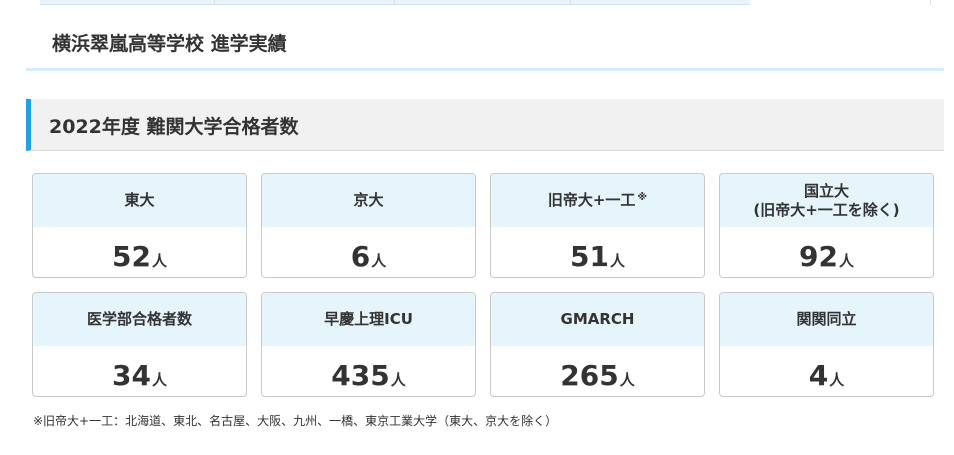 The width and height of the screenshot is (954, 455). What do you see at coordinates (485, 38) in the screenshot?
I see `school-heading: 横浜翠嵐高等学校 進学実績` at bounding box center [485, 38].